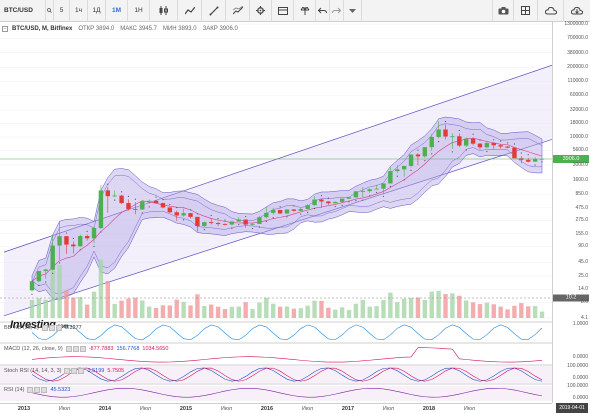 The width and height of the screenshot is (590, 413). Describe the element at coordinates (429, 409) in the screenshot. I see `time-tick-label: 2018` at that location.